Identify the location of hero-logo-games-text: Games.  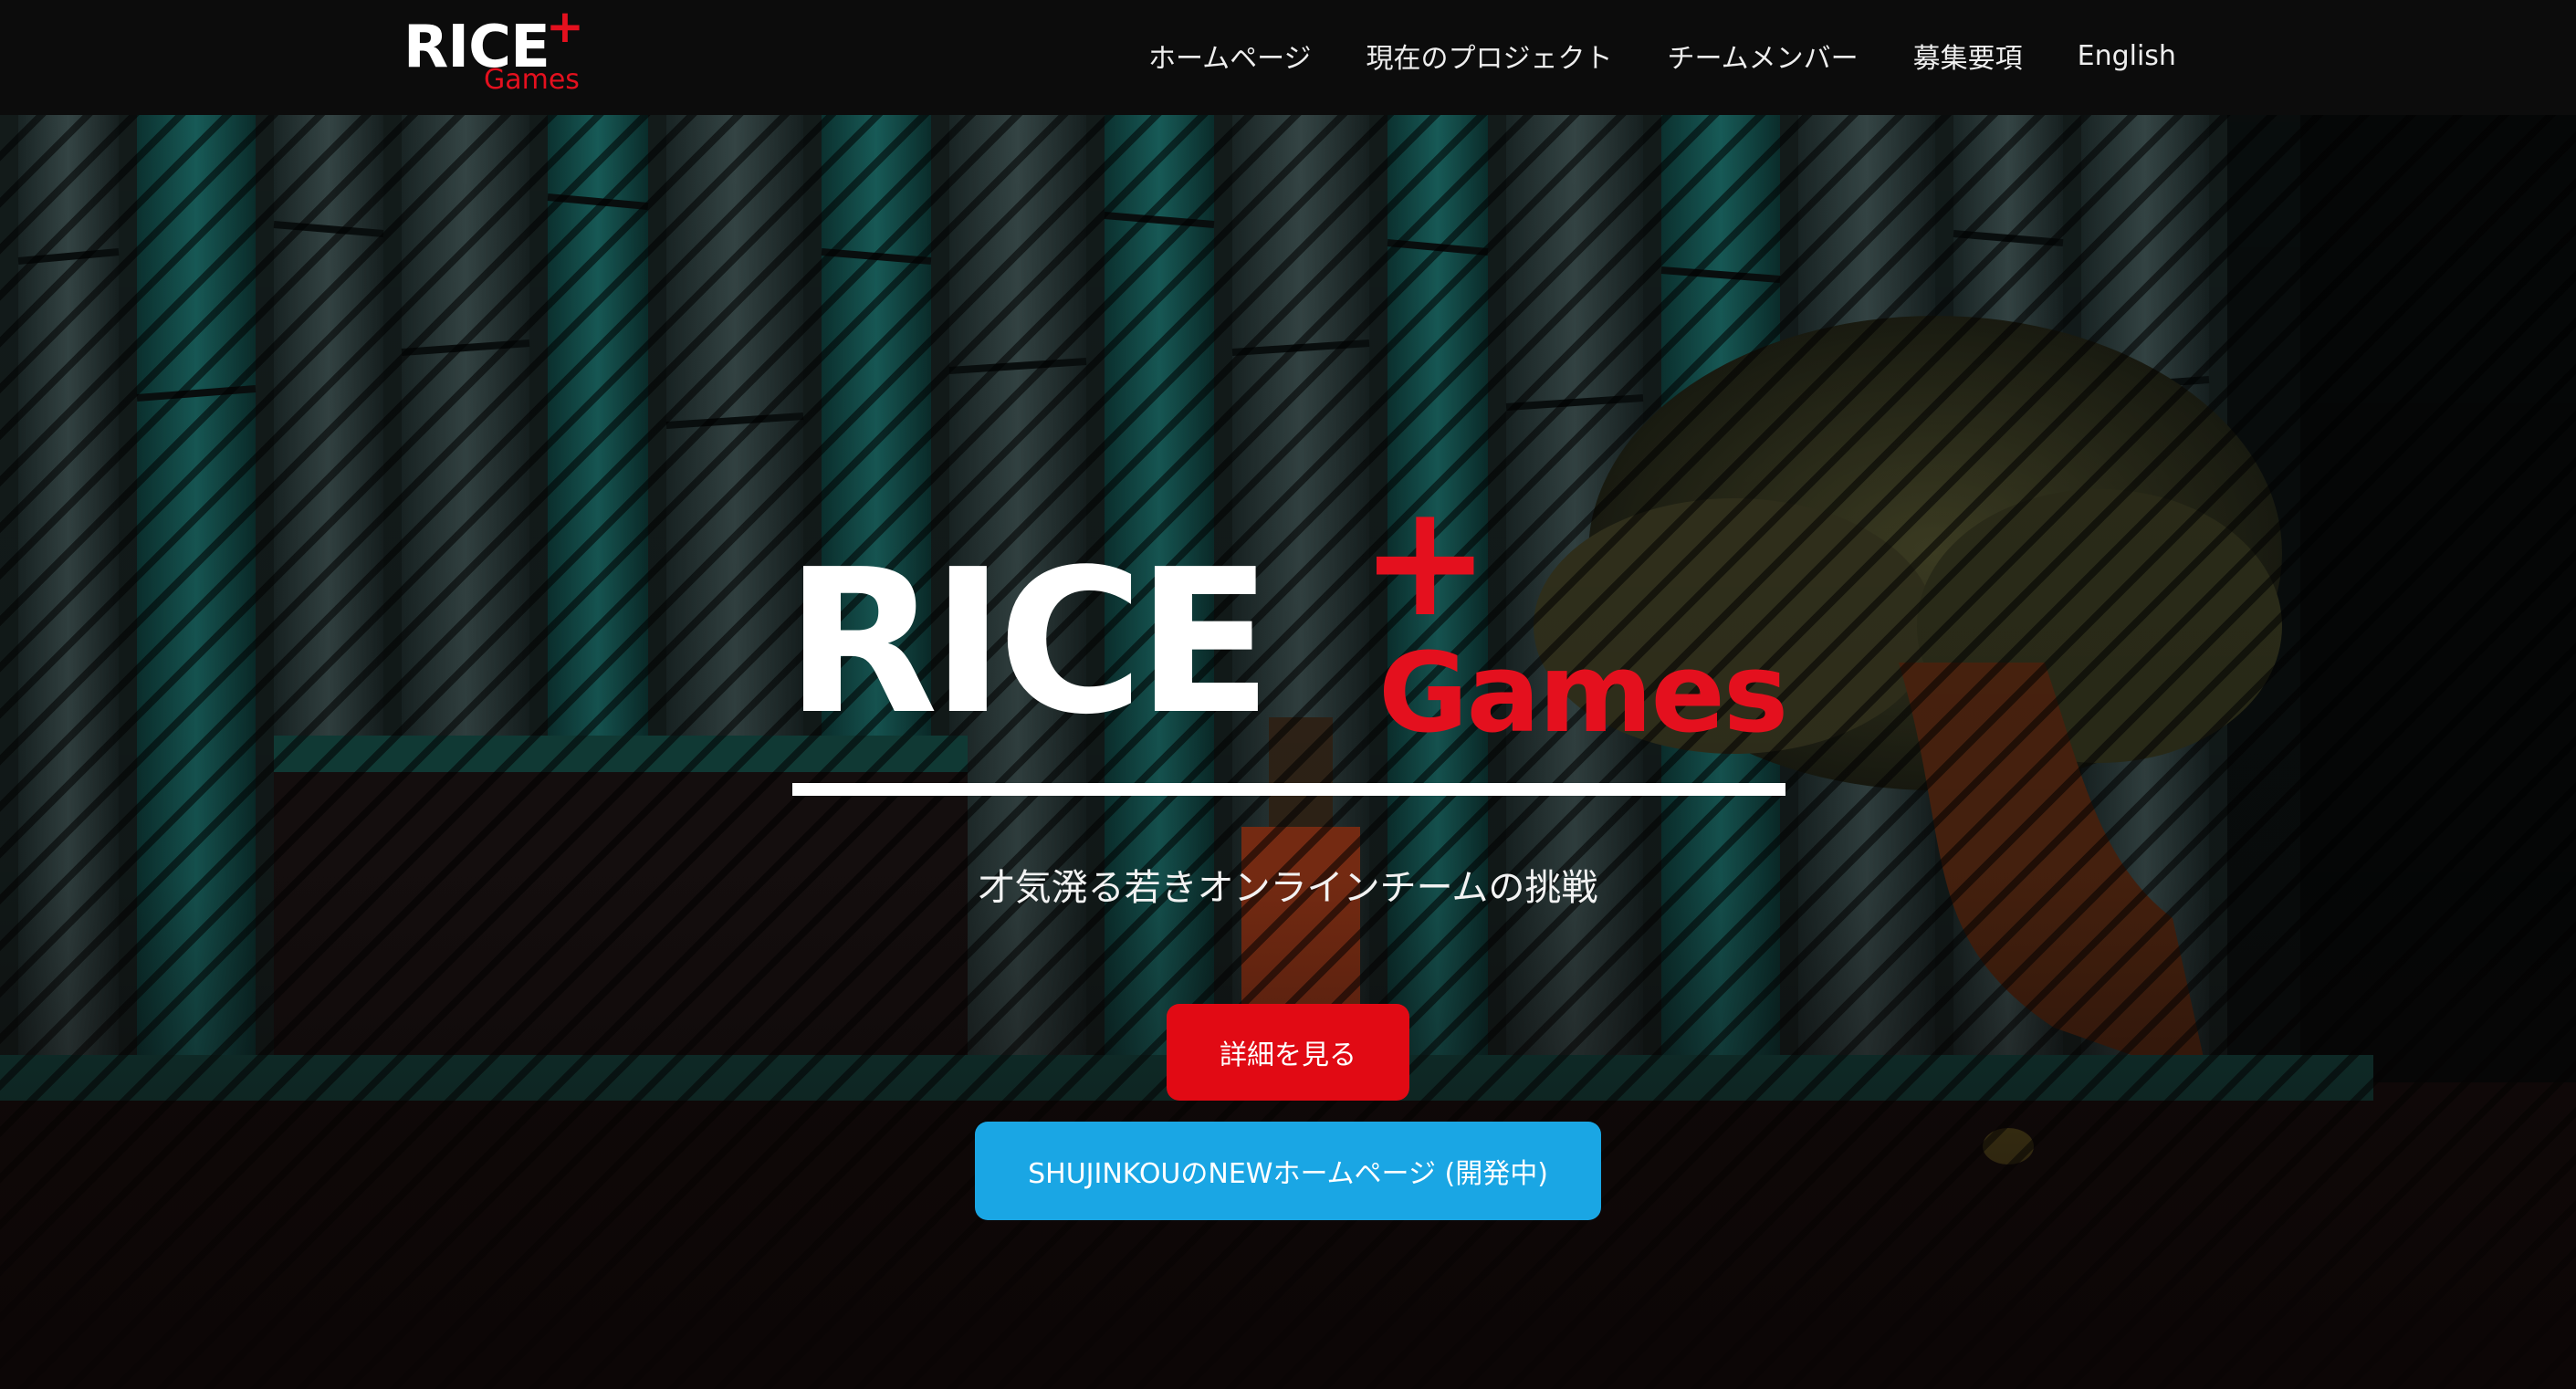
(1583, 694).